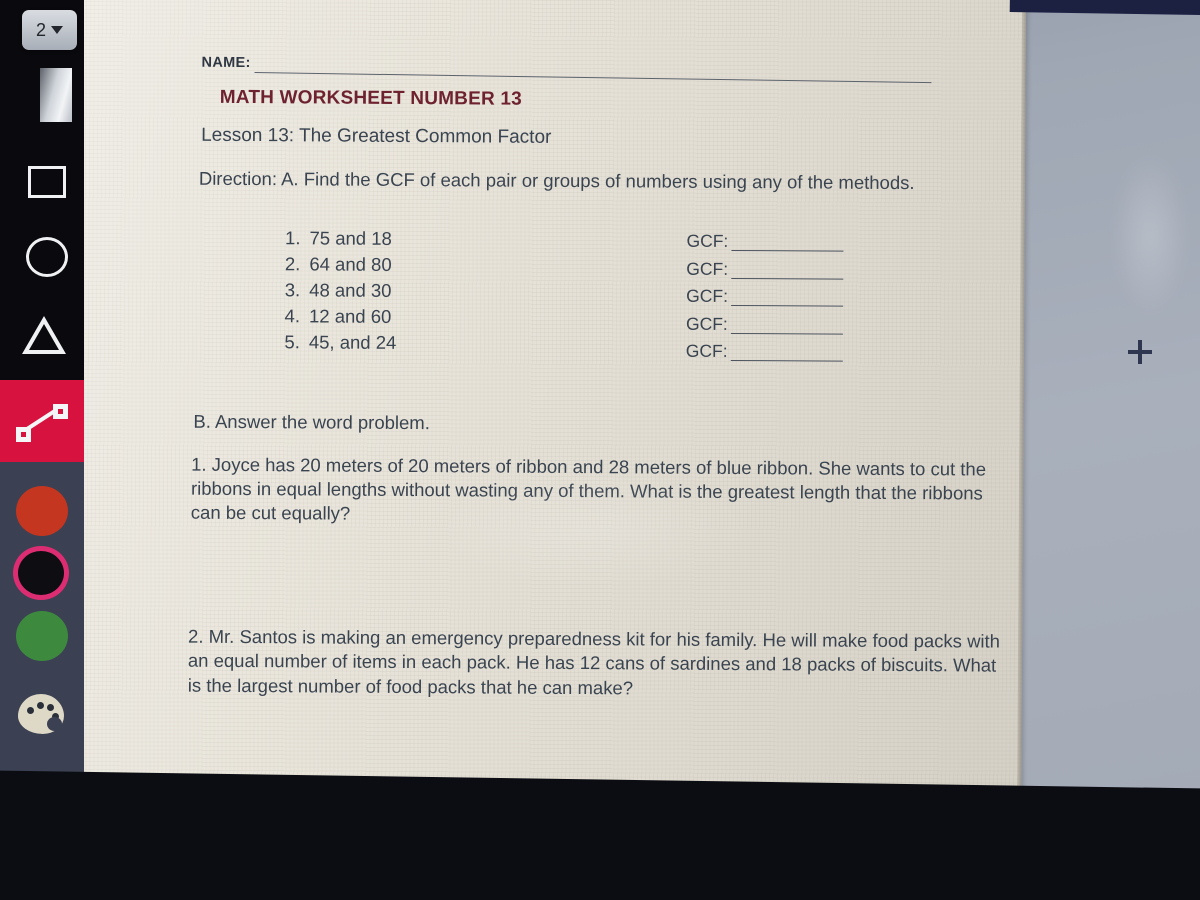  Describe the element at coordinates (23, 434) in the screenshot. I see `line-handle-start` at that location.